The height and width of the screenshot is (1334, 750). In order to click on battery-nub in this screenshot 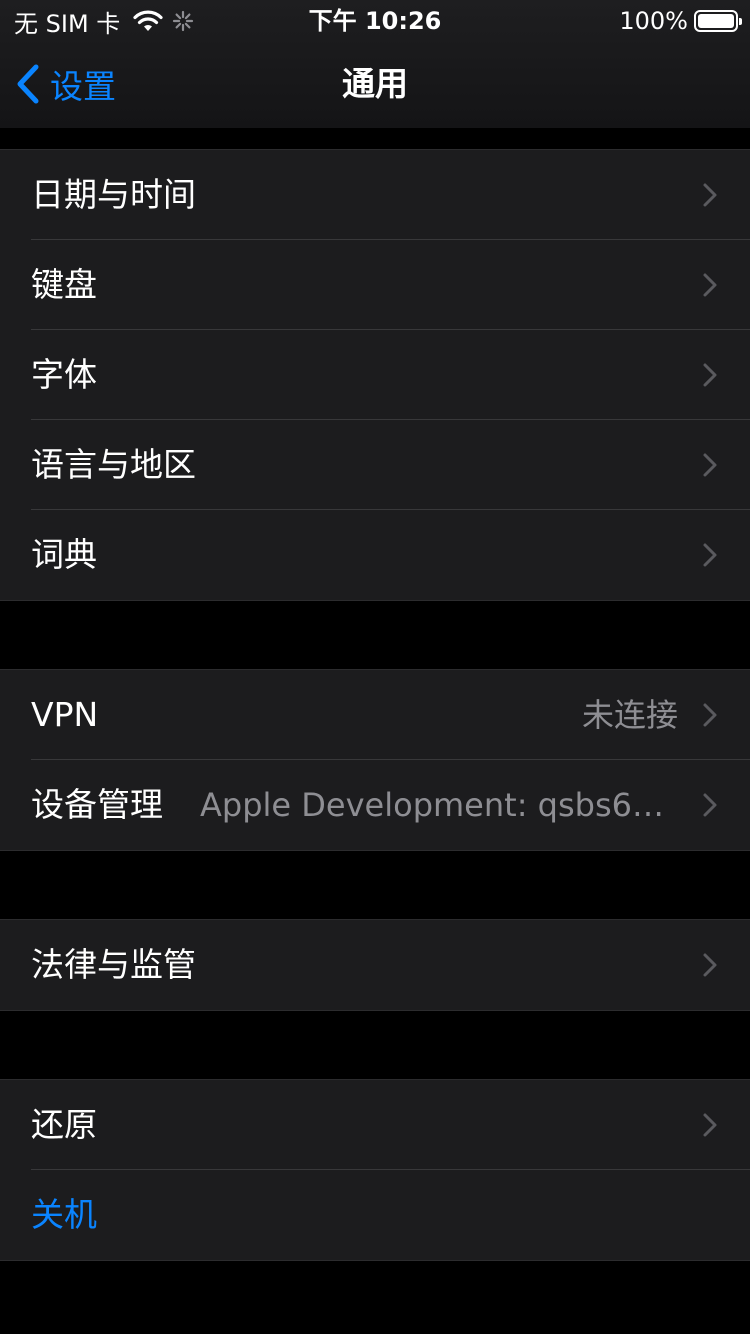, I will do `click(740, 21)`.